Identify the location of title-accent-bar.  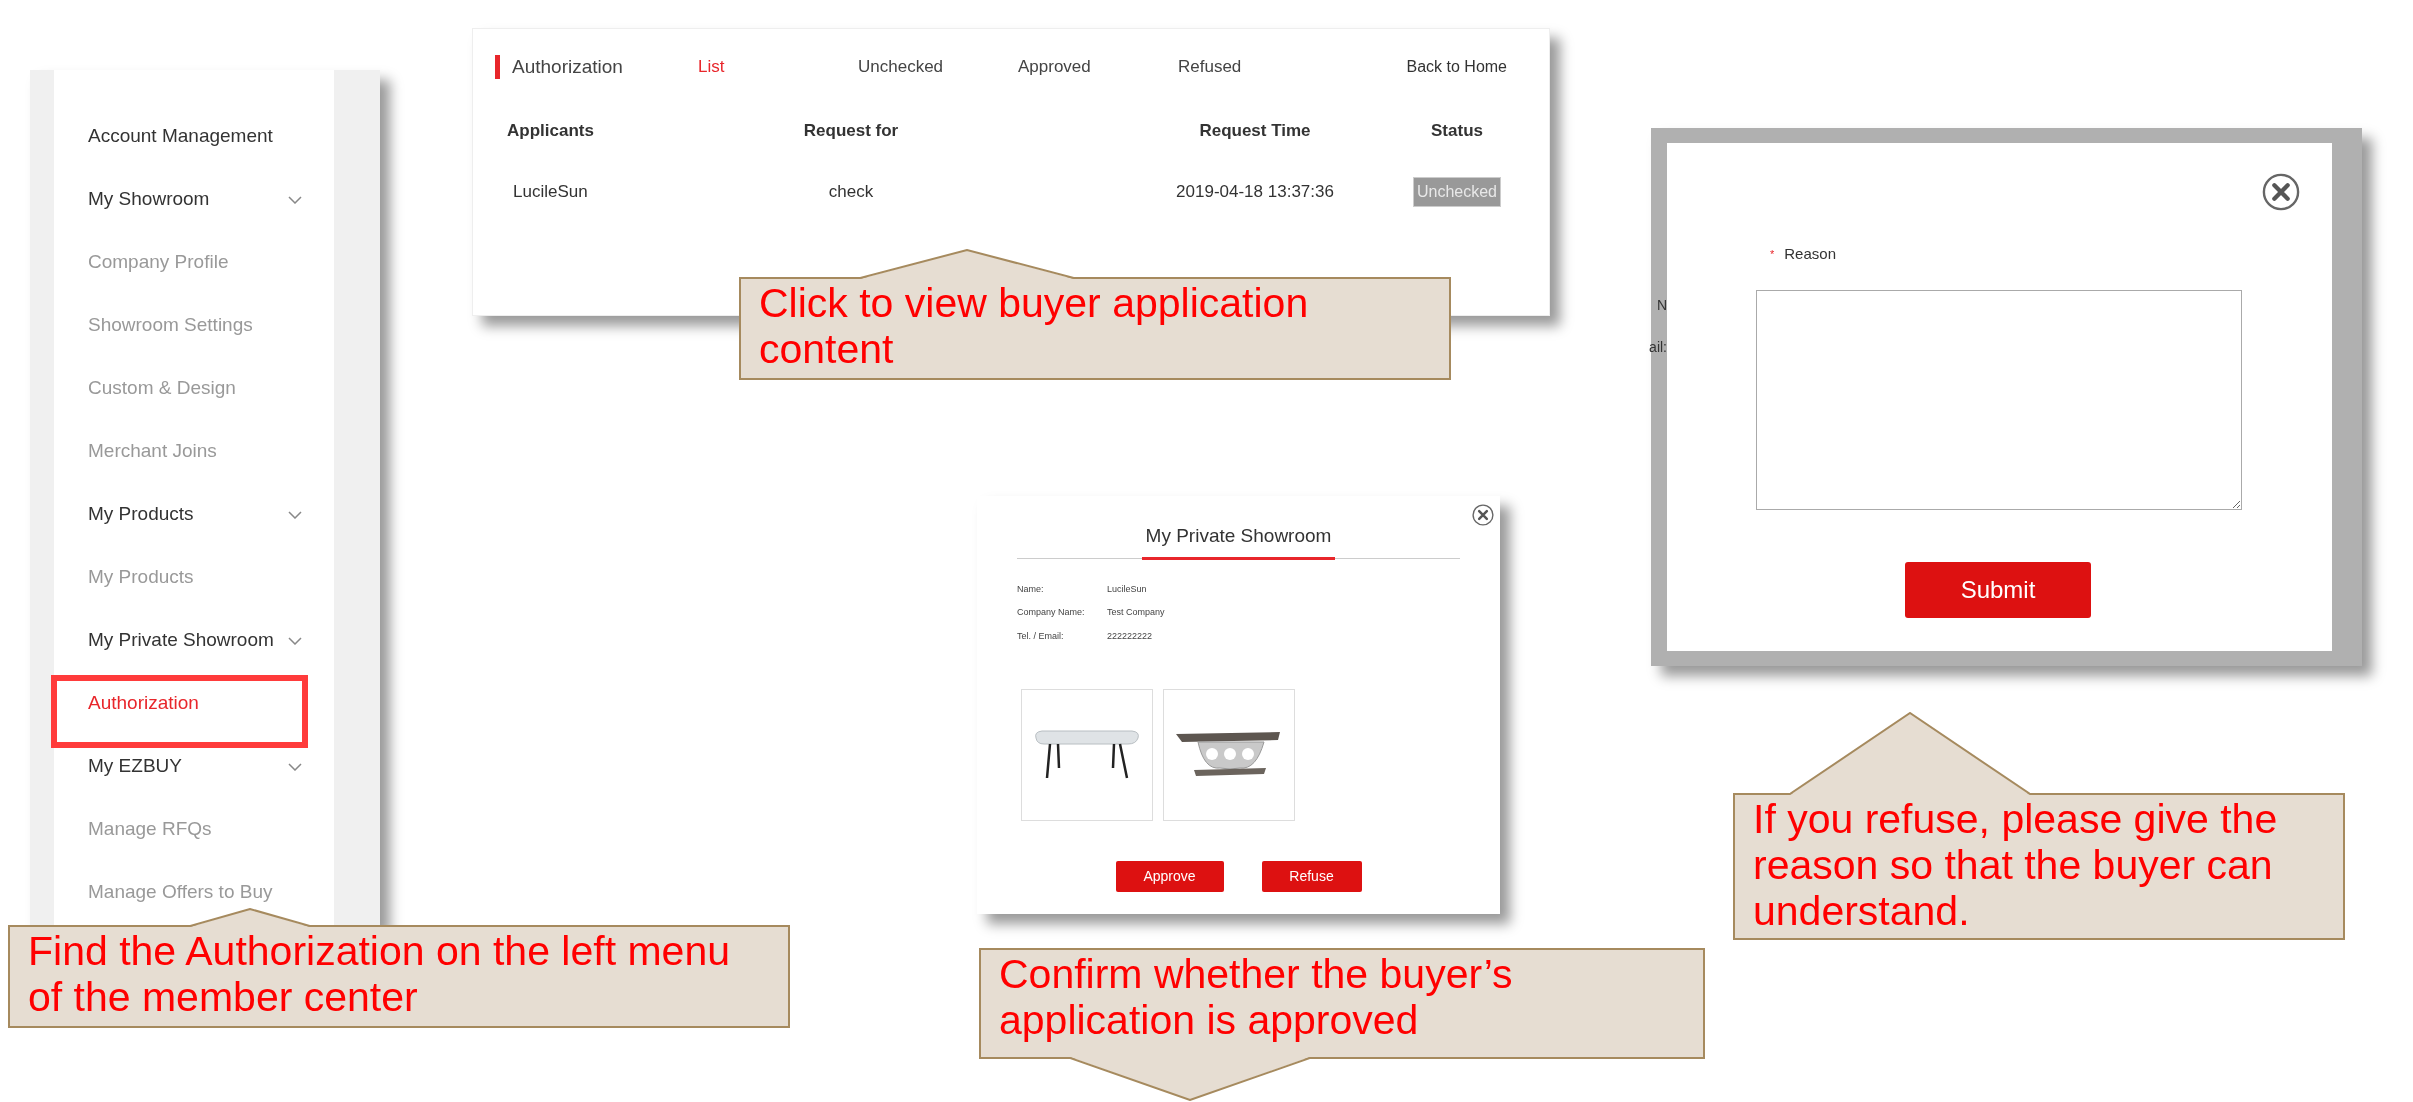
(497, 67).